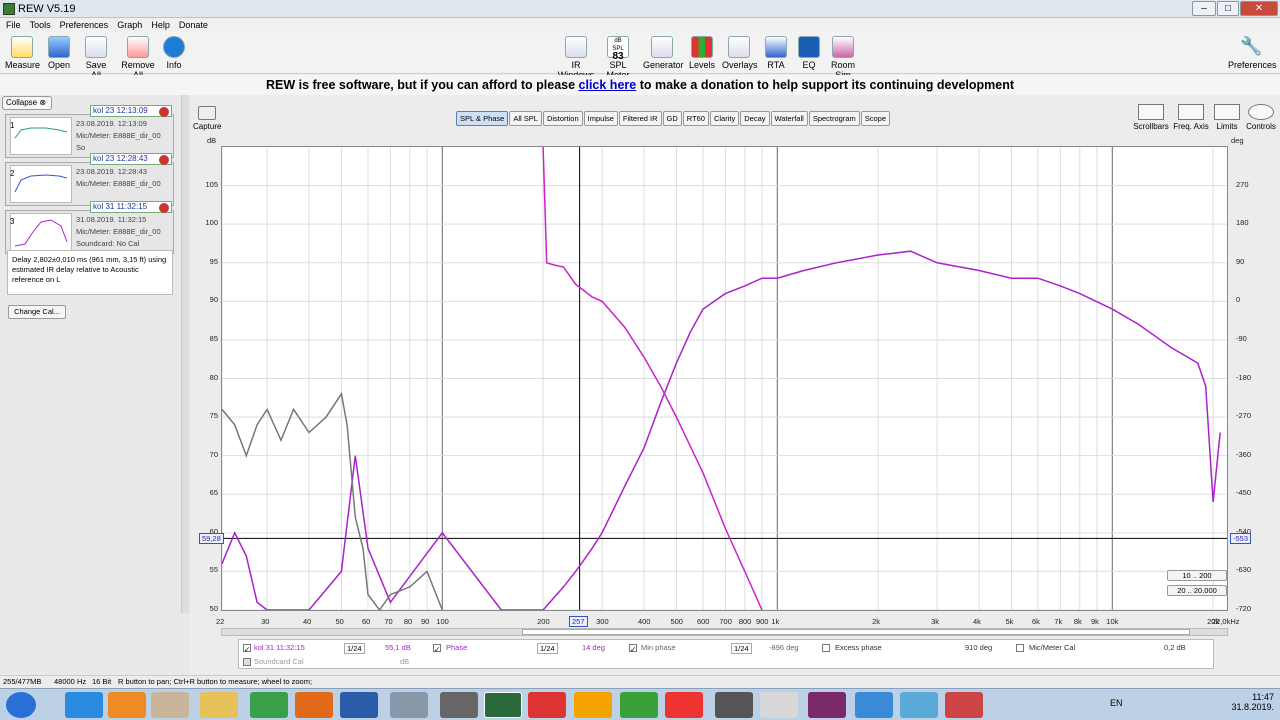 This screenshot has height=720, width=1280. What do you see at coordinates (247, 649) in the screenshot?
I see `trace-checkbox: ✓` at bounding box center [247, 649].